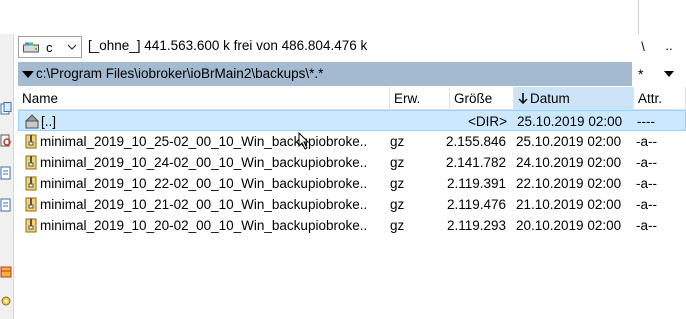  I want to click on file-date: 21.10.2019 02:00, so click(569, 204).